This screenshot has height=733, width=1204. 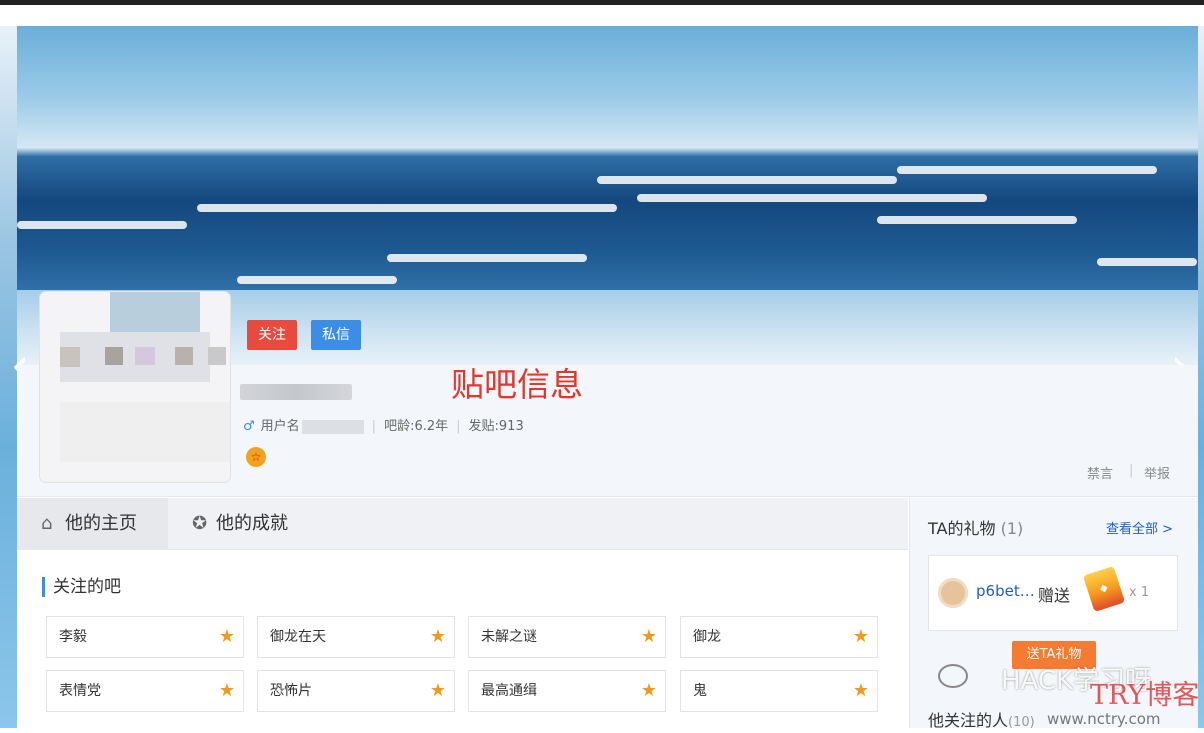 I want to click on following-title-label: 他关注的人, so click(x=968, y=720).